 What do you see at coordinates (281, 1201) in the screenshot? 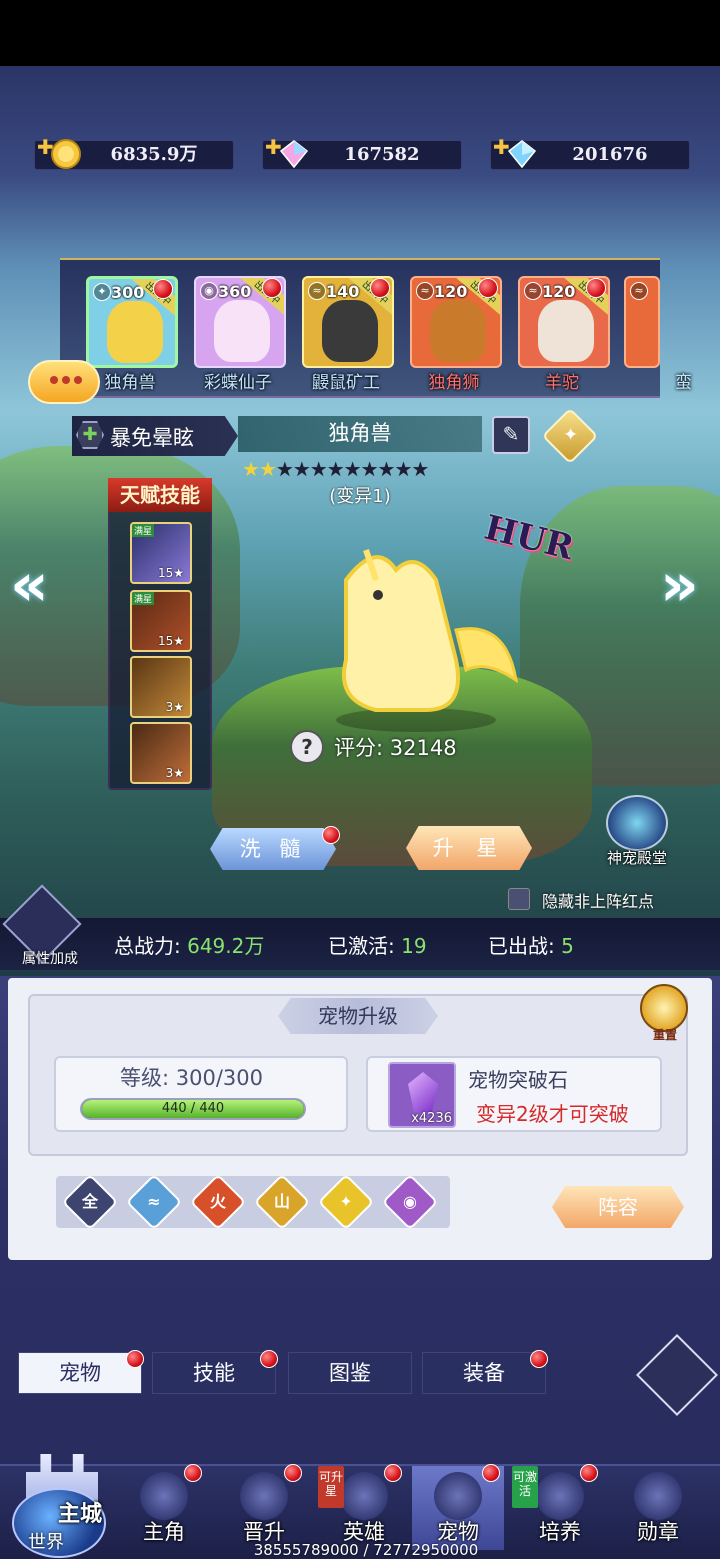
I see `earth-element-icon: 山` at bounding box center [281, 1201].